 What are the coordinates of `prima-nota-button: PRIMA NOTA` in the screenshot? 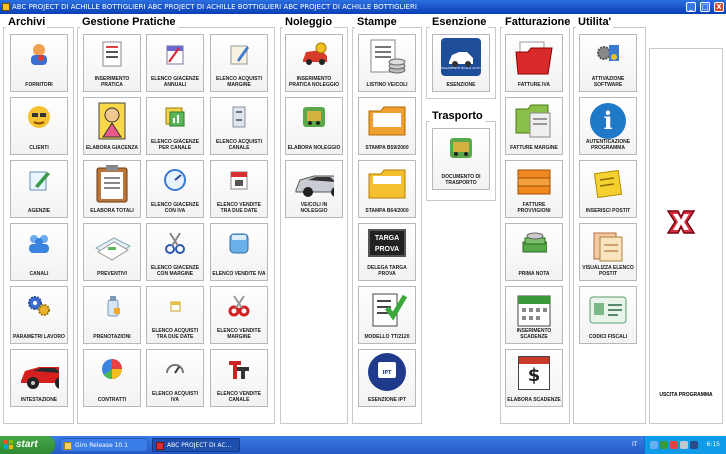 It's located at (534, 252).